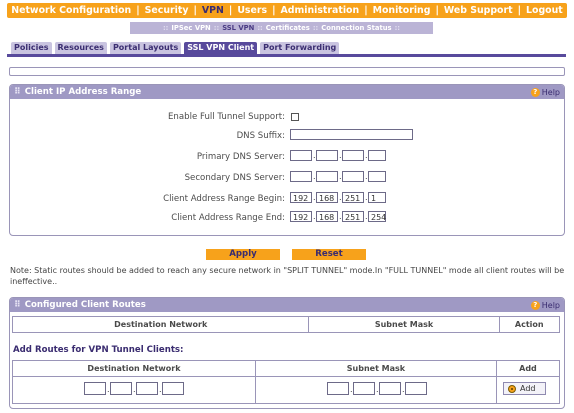  Describe the element at coordinates (301, 197) in the screenshot. I see `range-begin-octet-1: 192` at that location.